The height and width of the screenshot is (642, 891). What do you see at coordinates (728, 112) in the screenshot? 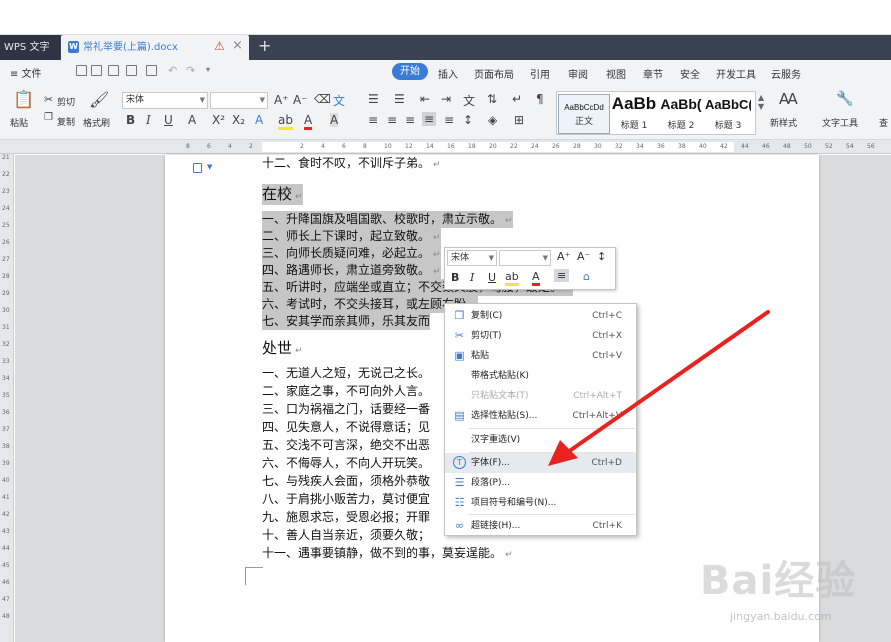
I see `style-heading-3: AaBbC( 标题 3` at bounding box center [728, 112].